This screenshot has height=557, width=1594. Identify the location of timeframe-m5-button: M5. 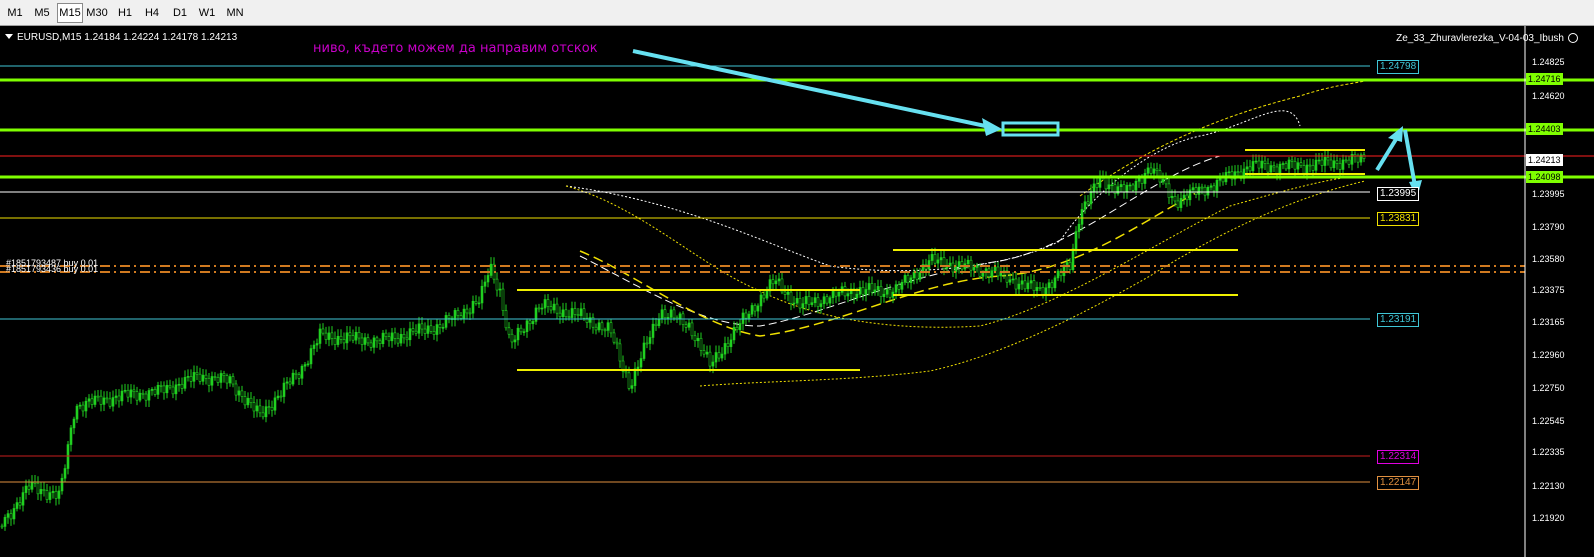
(42, 13).